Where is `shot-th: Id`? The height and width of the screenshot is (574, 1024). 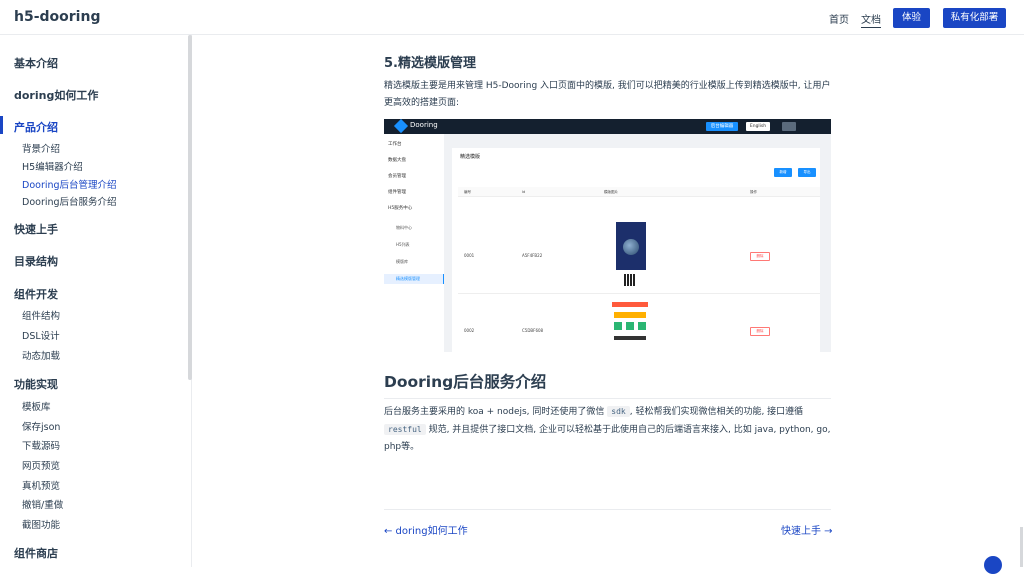
shot-th: Id is located at coordinates (524, 192).